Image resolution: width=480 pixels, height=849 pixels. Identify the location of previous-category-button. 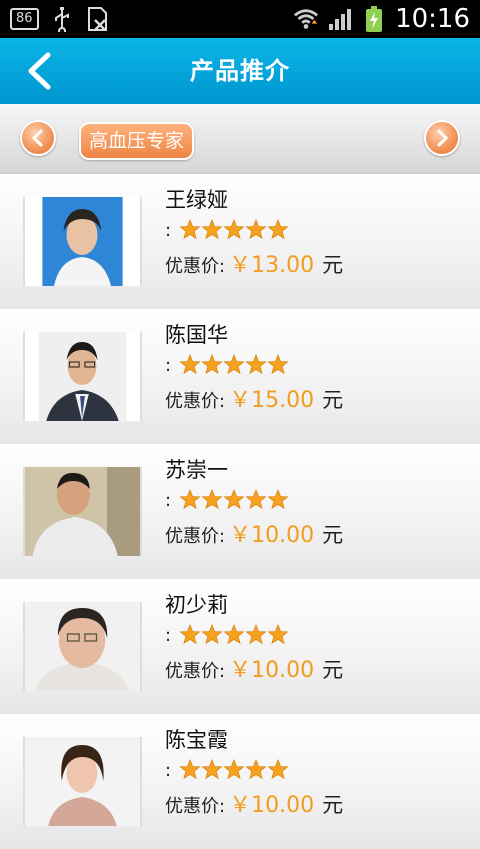
(38, 138).